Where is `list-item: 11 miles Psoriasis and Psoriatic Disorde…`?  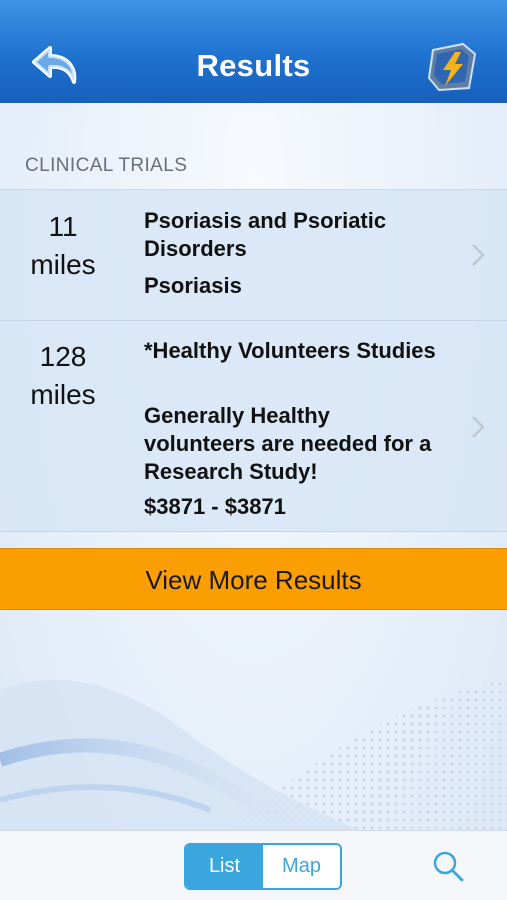
list-item: 11 miles Psoriasis and Psoriatic Disorde… is located at coordinates (253, 255).